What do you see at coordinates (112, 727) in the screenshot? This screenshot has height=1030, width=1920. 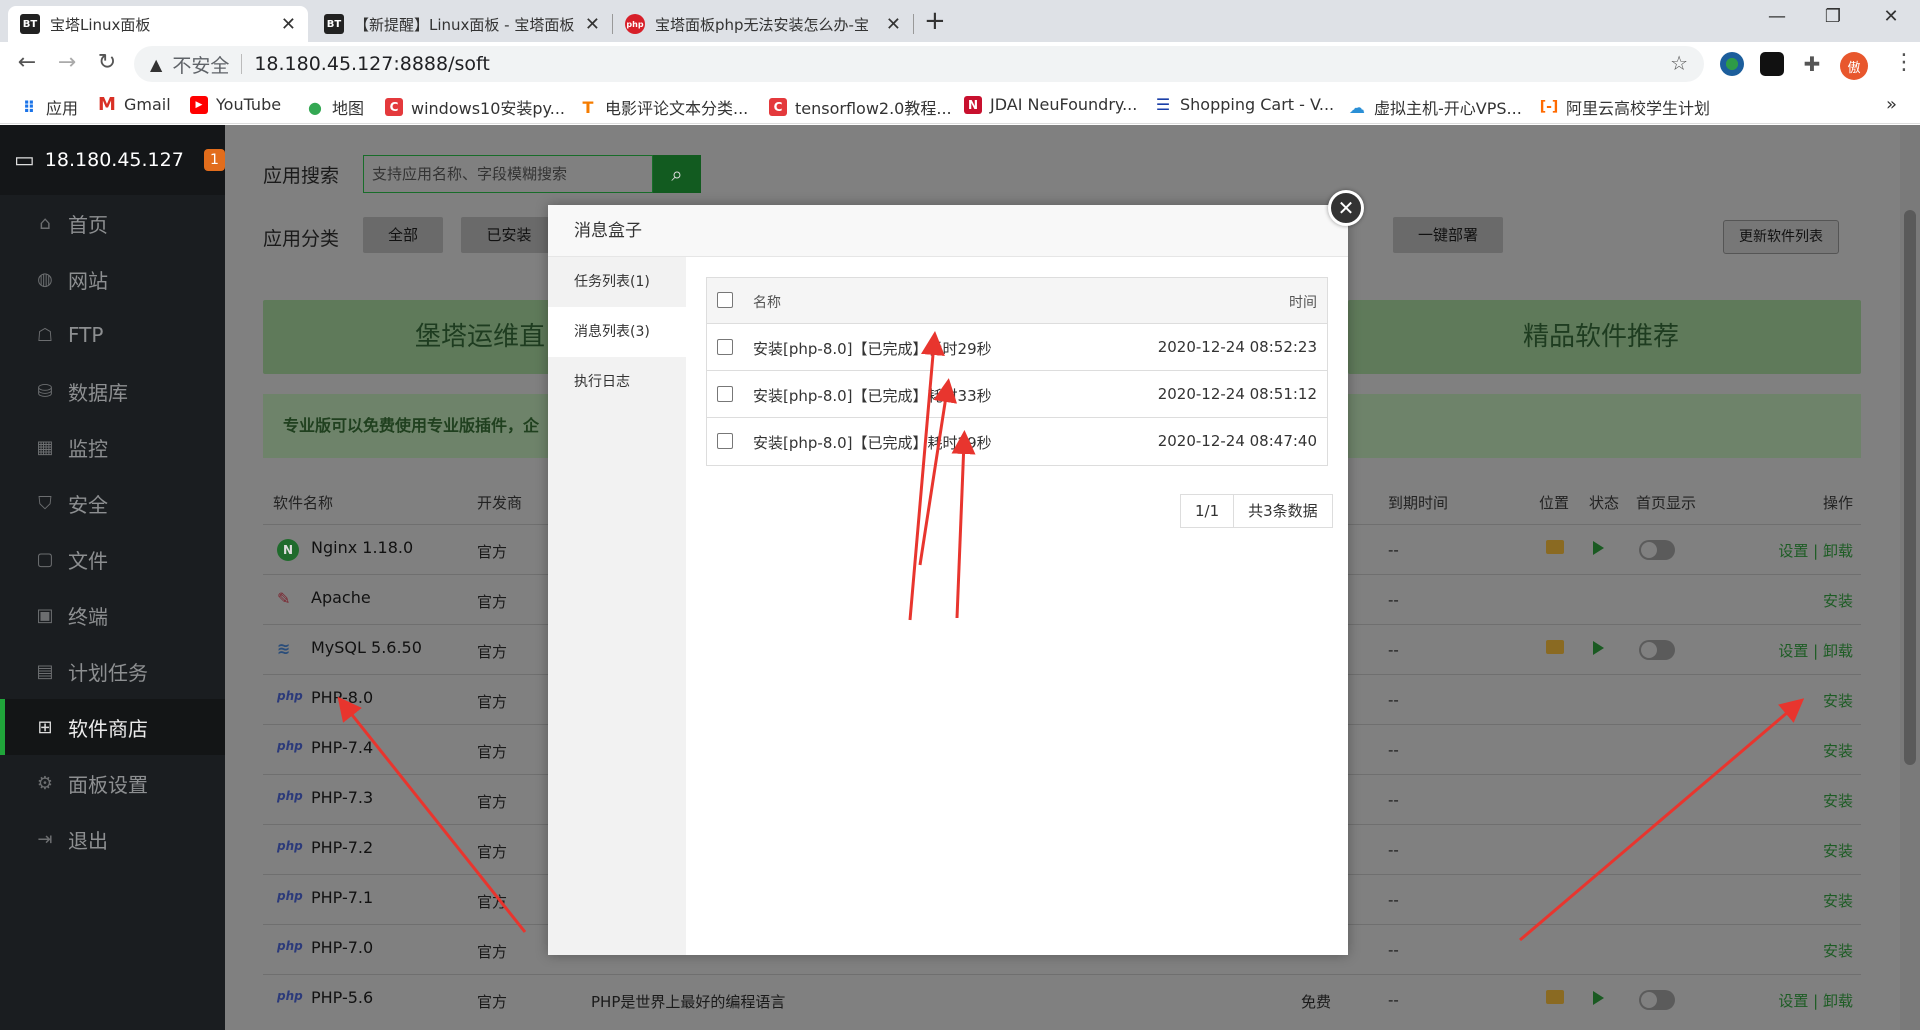 I see `sidebar-item-software-store: ⊞ 软件商店` at bounding box center [112, 727].